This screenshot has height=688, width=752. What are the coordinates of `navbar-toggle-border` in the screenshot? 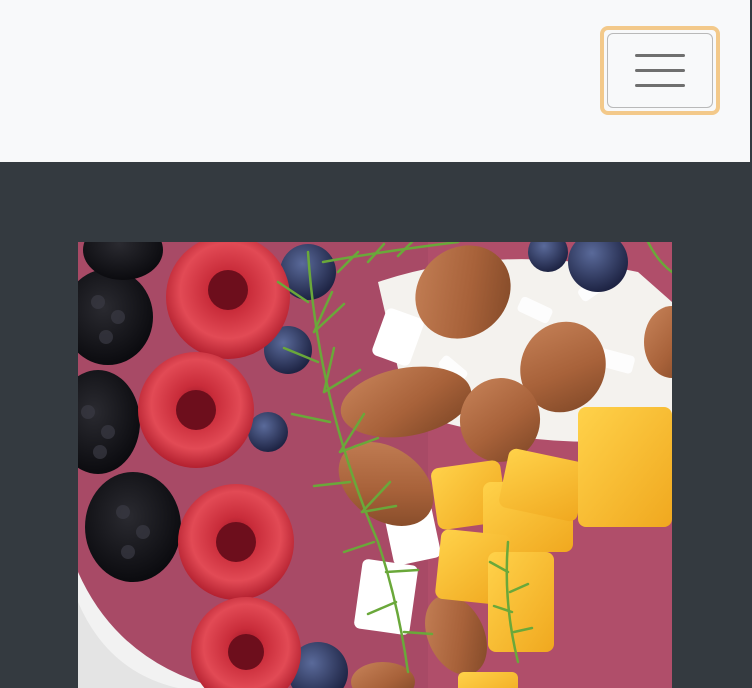 It's located at (660, 70).